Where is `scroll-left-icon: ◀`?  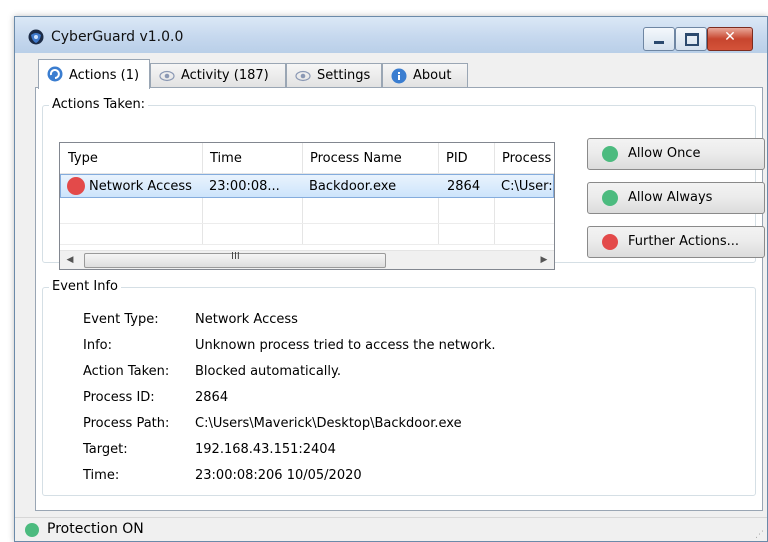 scroll-left-icon: ◀ is located at coordinates (70, 260).